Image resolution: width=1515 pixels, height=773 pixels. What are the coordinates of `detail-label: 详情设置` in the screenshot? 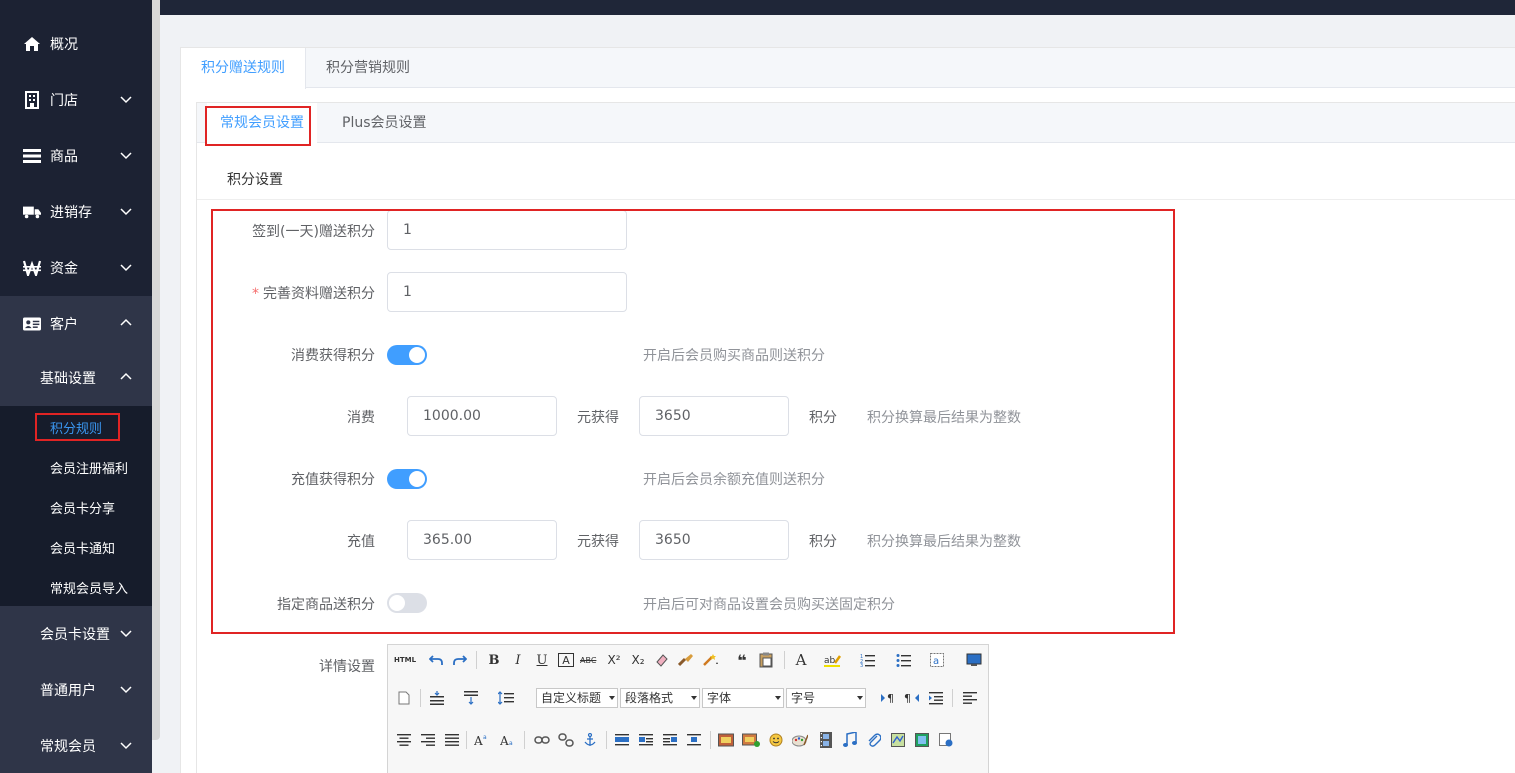 It's located at (347, 667).